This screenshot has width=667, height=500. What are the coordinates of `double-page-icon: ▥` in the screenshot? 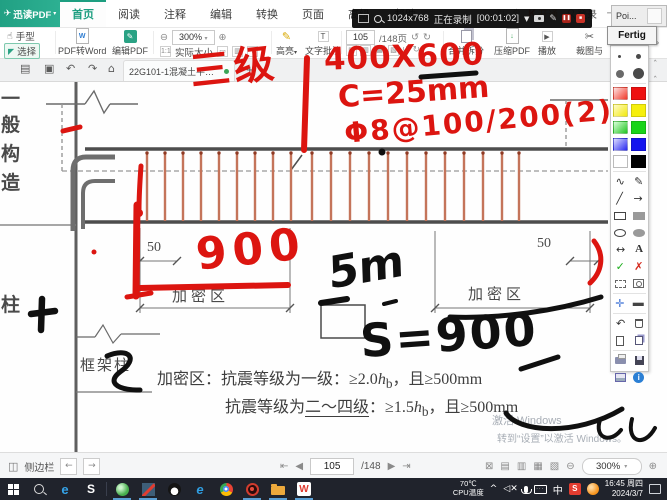 It's located at (365, 50).